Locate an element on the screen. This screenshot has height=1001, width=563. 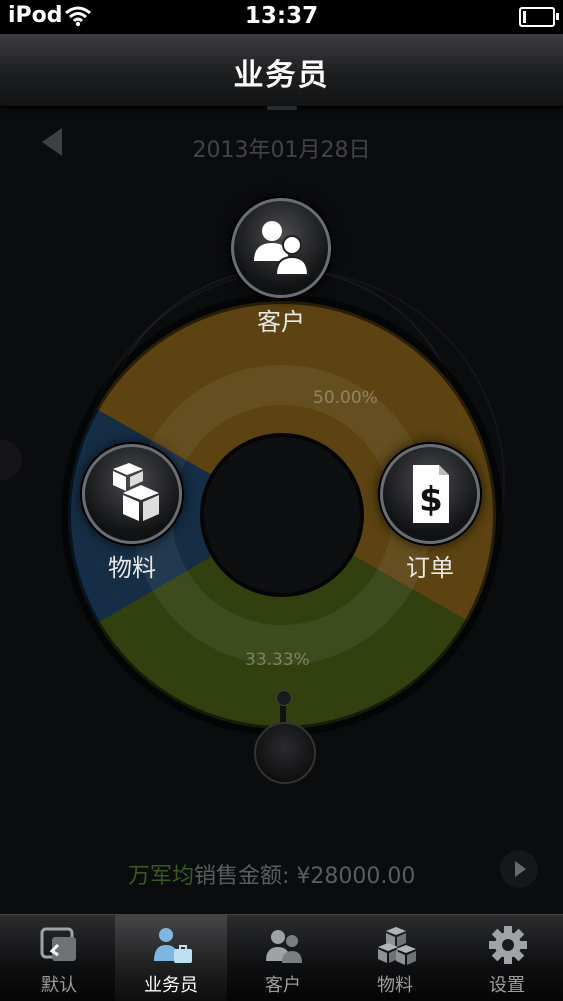
tab-label: 设置 is located at coordinates (507, 985).